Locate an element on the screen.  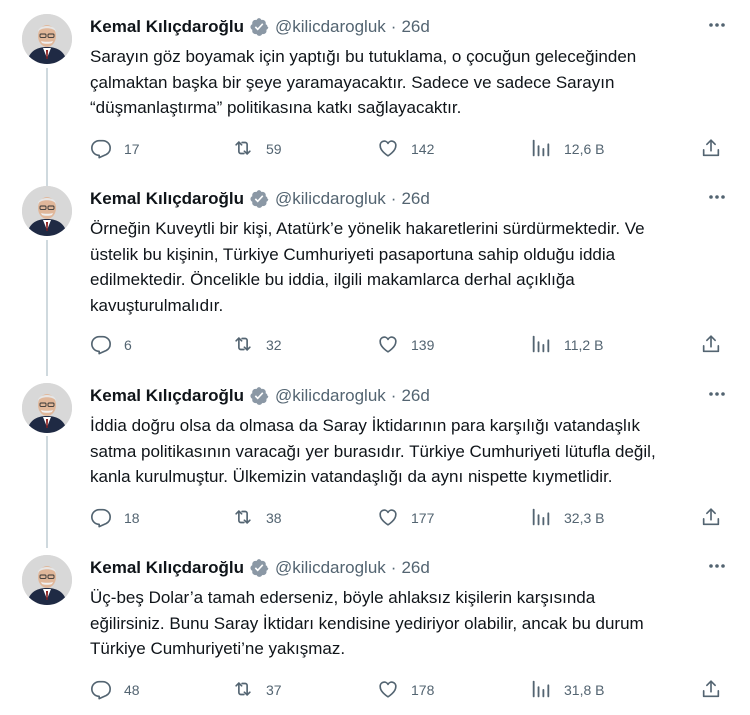
reply-button: 6 is located at coordinates (111, 345).